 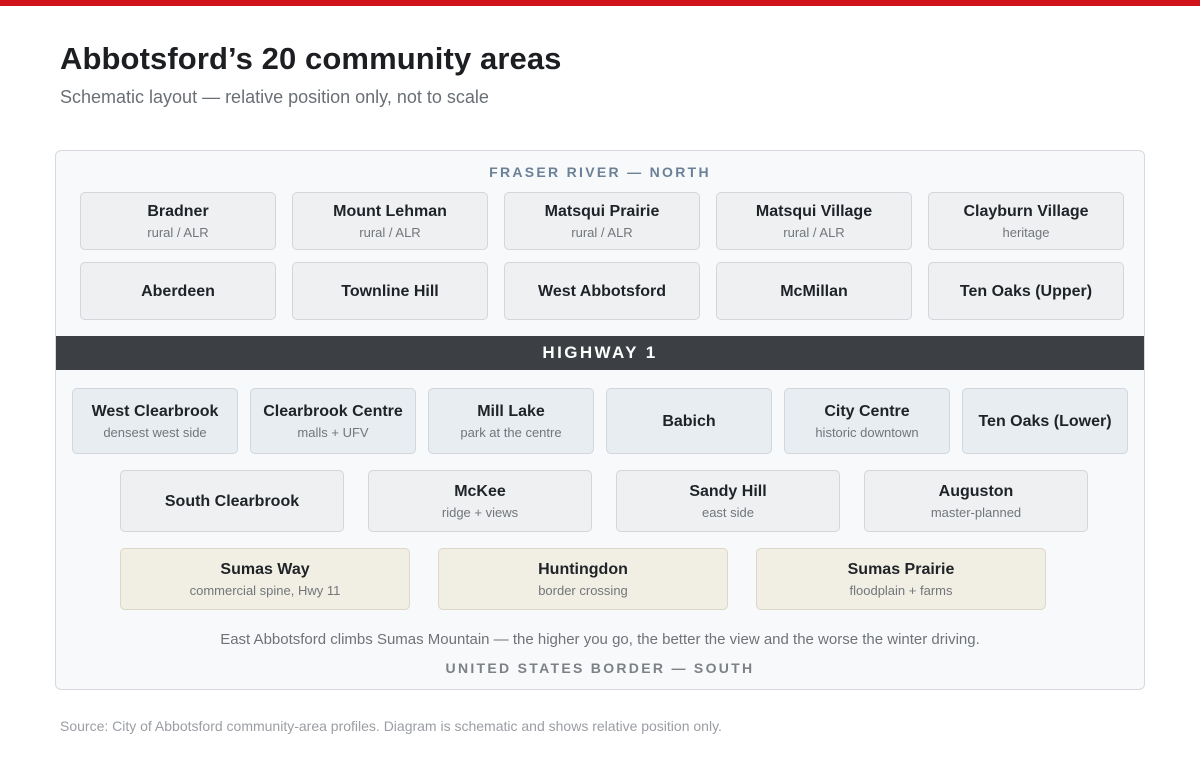 What do you see at coordinates (390, 211) in the screenshot?
I see `area-name: Mount Lehman` at bounding box center [390, 211].